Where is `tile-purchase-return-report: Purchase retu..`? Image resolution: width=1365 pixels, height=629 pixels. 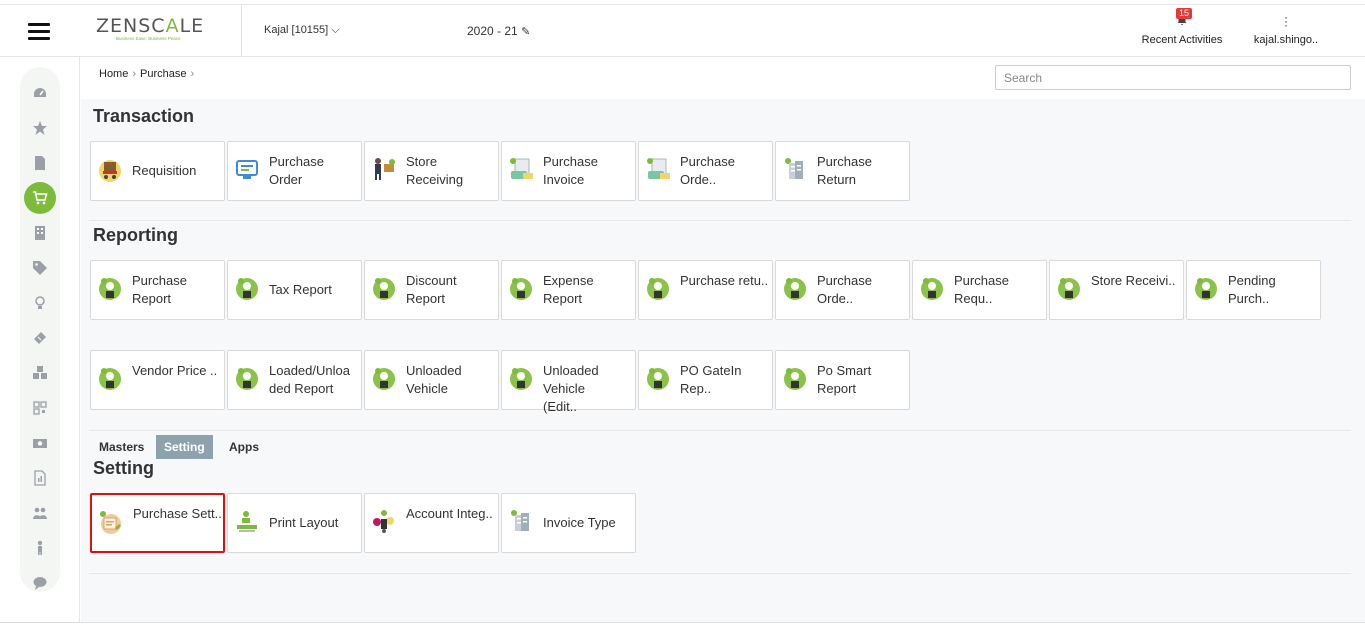
tile-purchase-return-report: Purchase retu.. is located at coordinates (705, 290).